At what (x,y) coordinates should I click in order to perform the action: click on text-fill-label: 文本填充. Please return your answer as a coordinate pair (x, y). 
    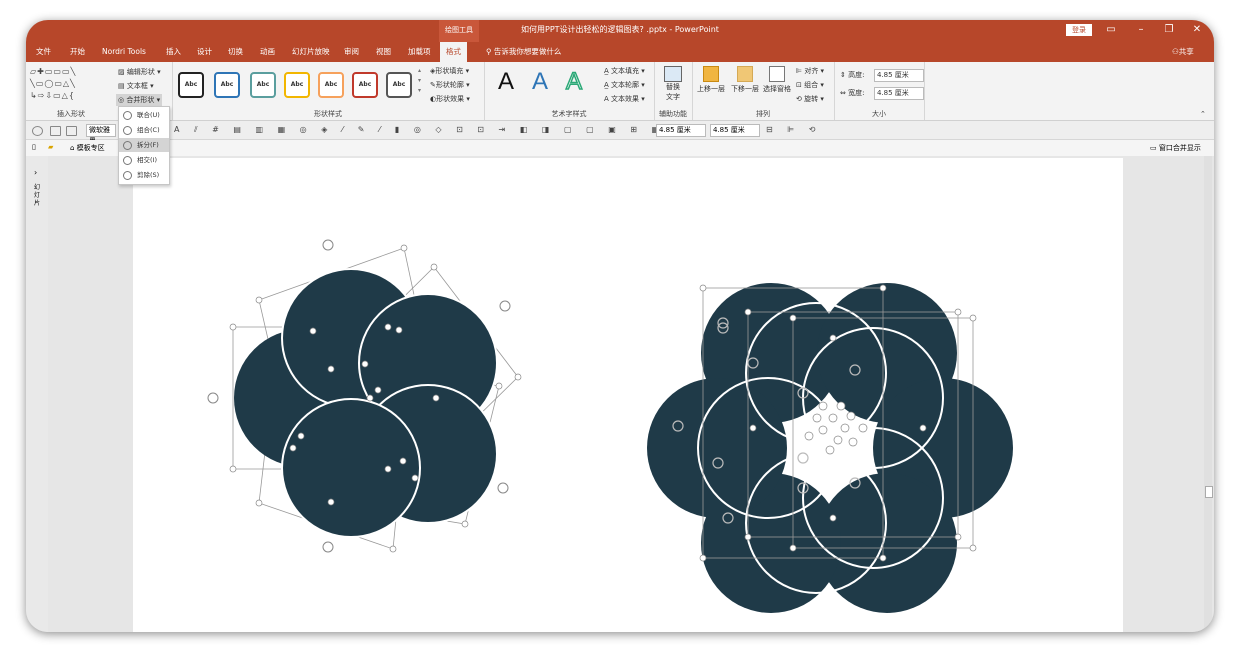
    Looking at the image, I should click on (625, 71).